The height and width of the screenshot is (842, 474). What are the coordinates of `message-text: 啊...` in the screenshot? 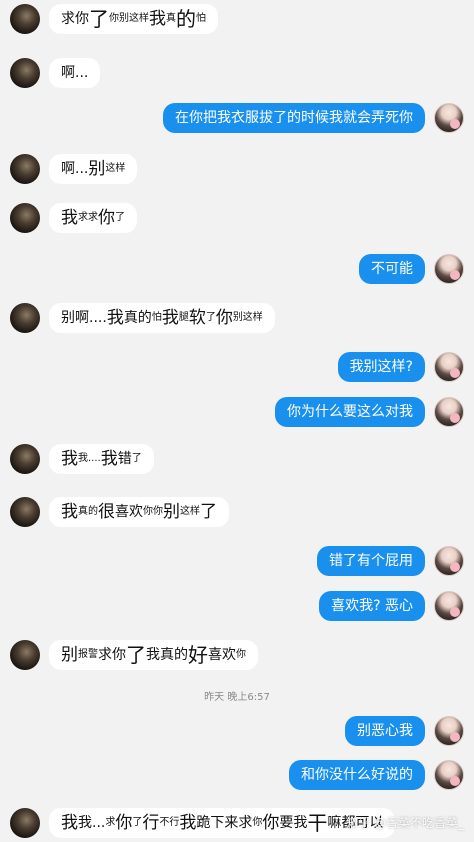 It's located at (75, 73).